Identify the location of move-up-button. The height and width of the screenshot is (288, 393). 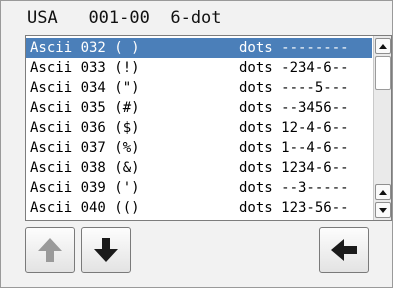
(50, 250).